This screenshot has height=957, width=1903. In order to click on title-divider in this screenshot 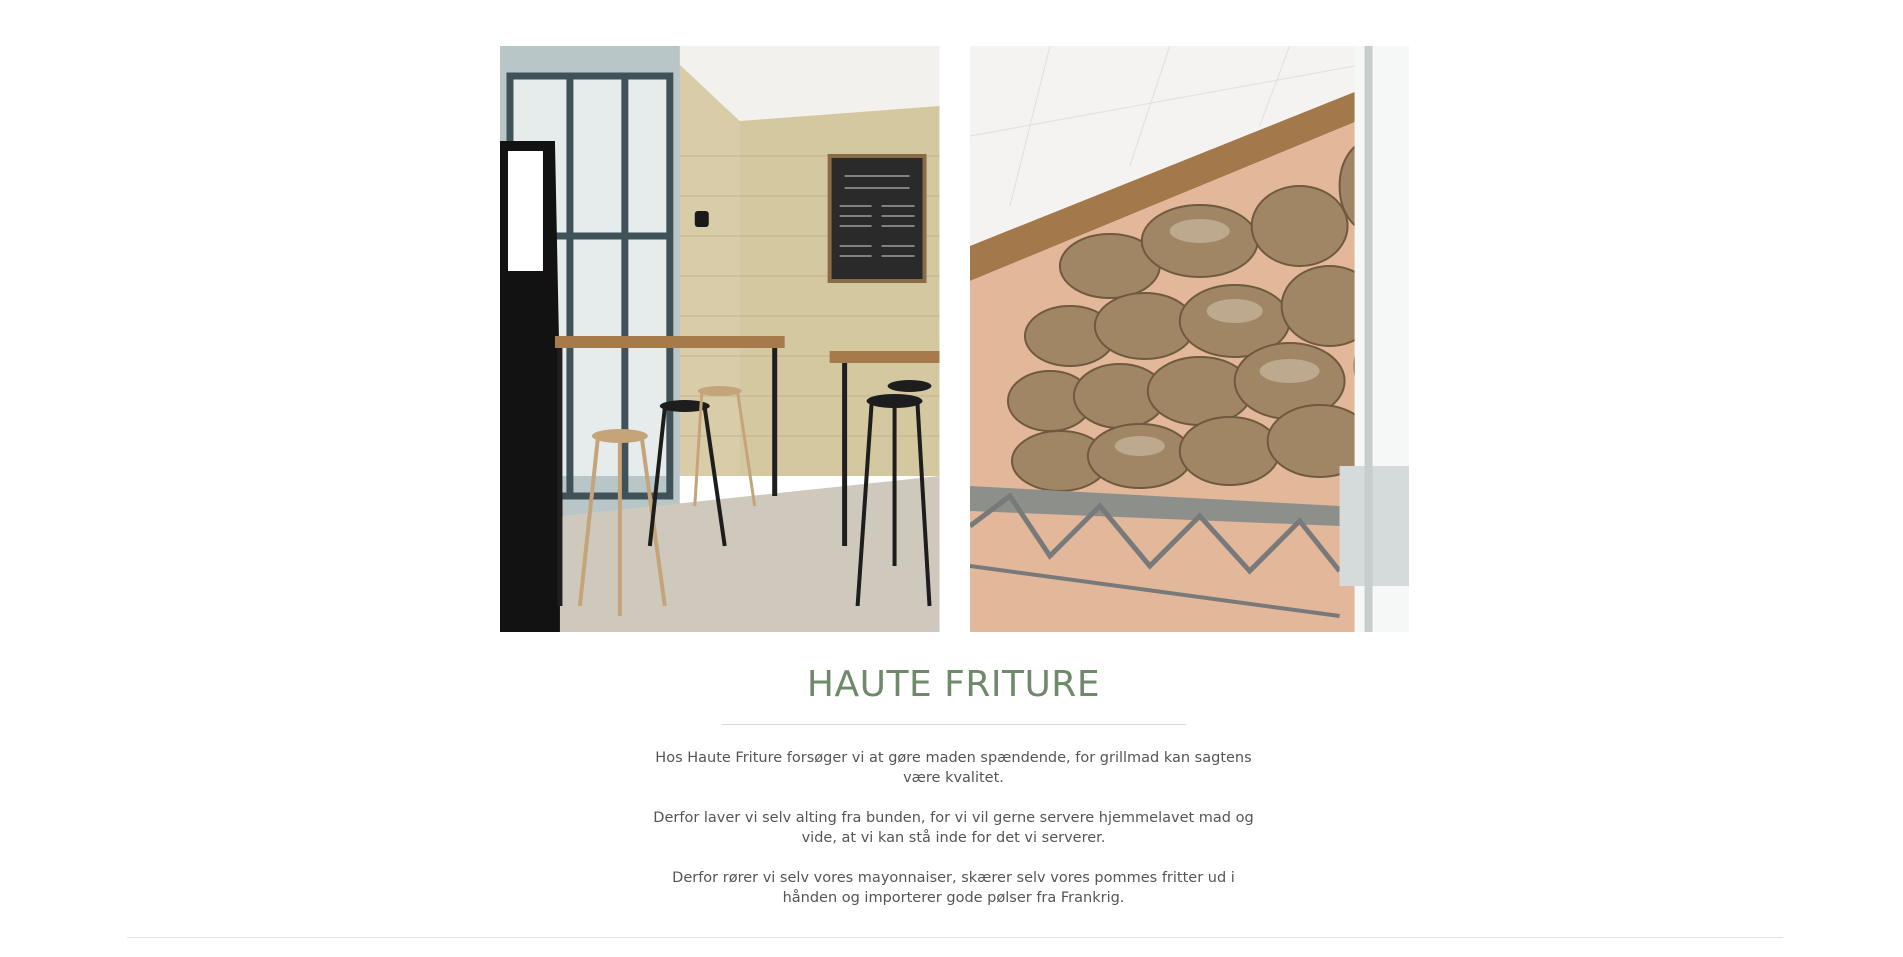, I will do `click(953, 724)`.